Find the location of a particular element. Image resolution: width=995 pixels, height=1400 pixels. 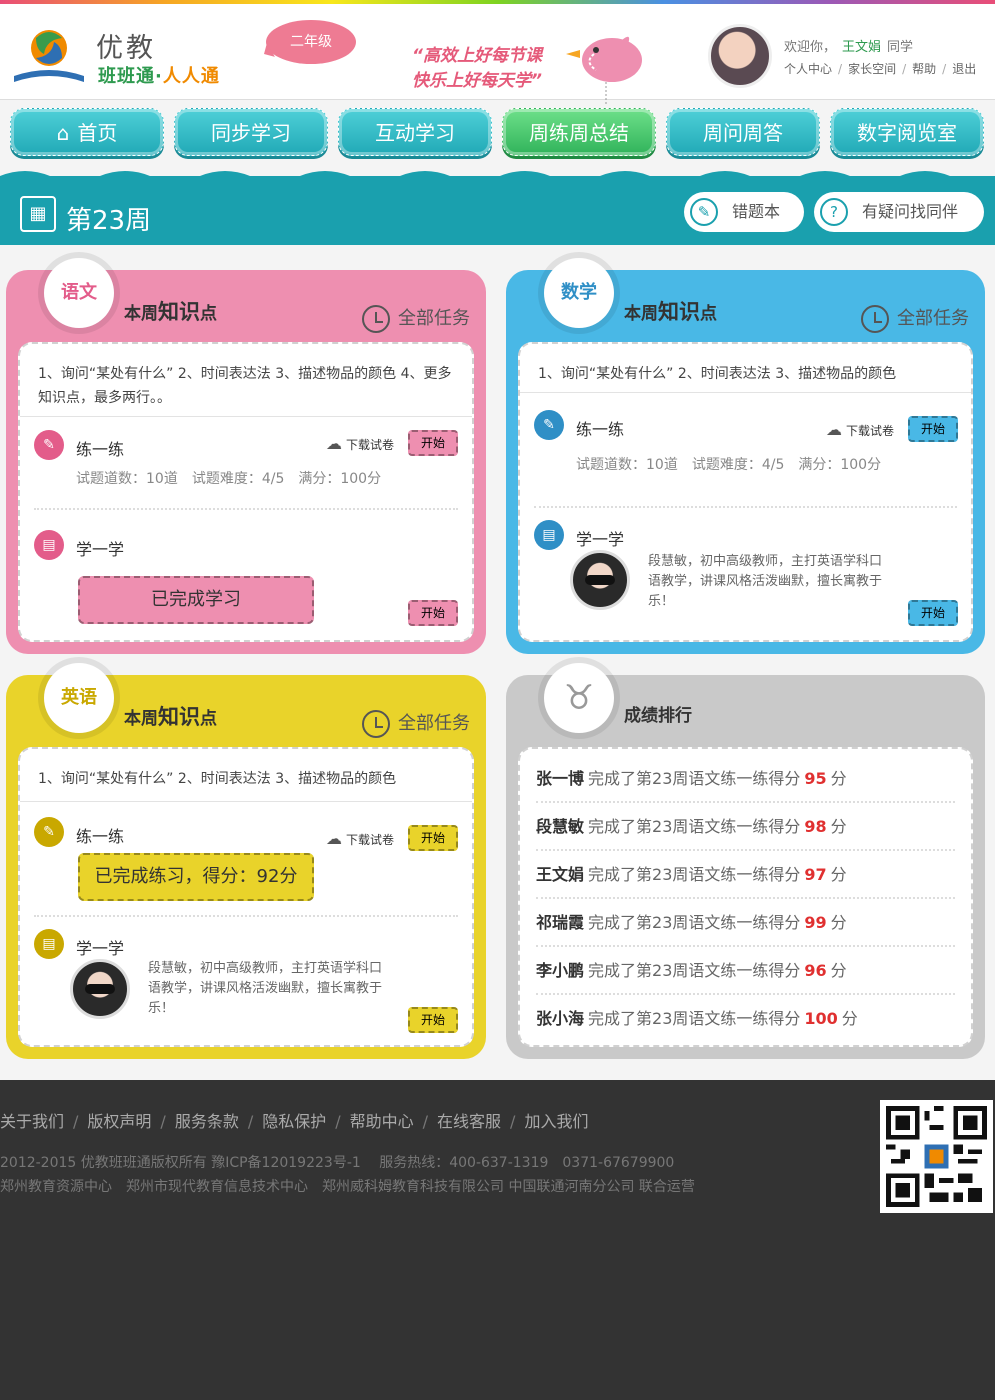

nav-digital-reading: 数字阅览室 is located at coordinates (907, 132).